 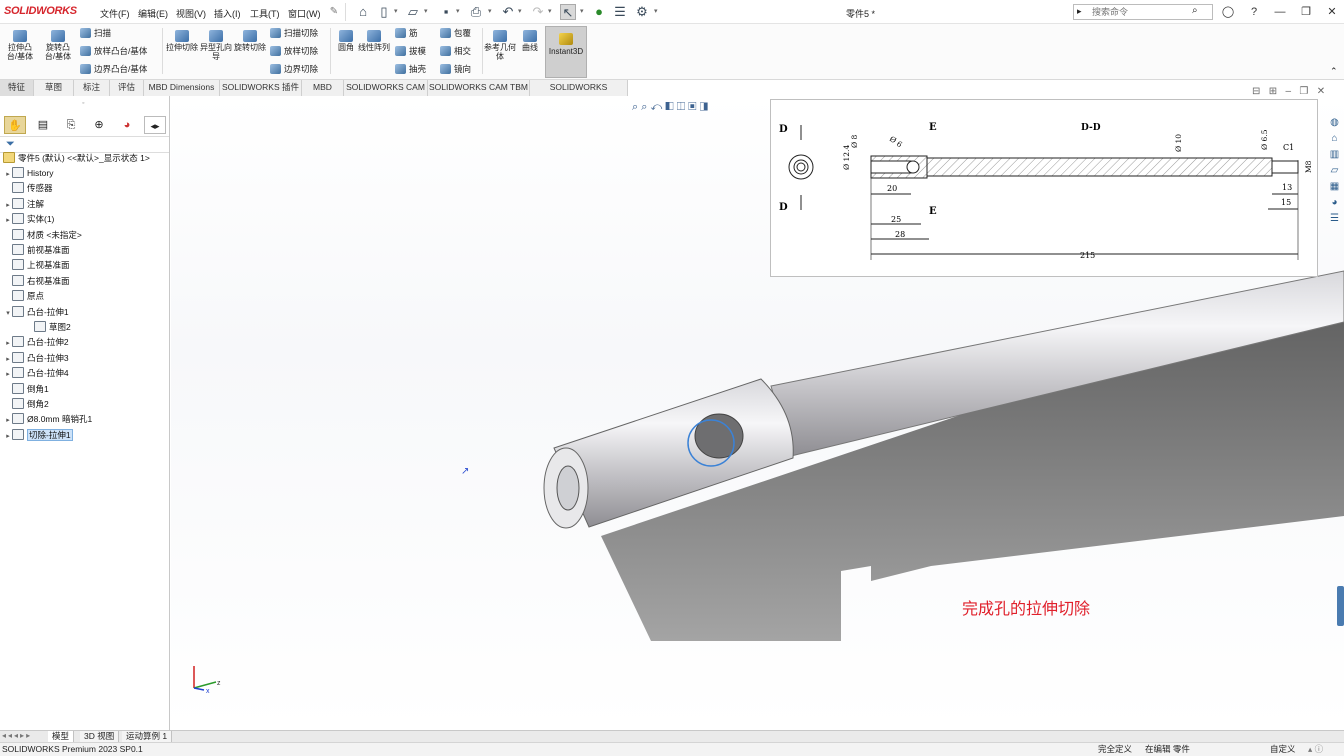 What do you see at coordinates (85, 389) in the screenshot?
I see `tree-item: 倒角1` at bounding box center [85, 389].